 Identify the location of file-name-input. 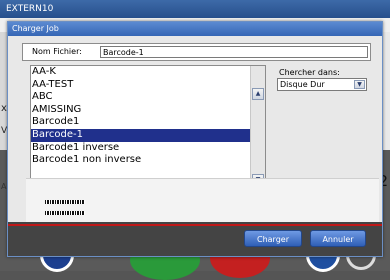
(234, 52).